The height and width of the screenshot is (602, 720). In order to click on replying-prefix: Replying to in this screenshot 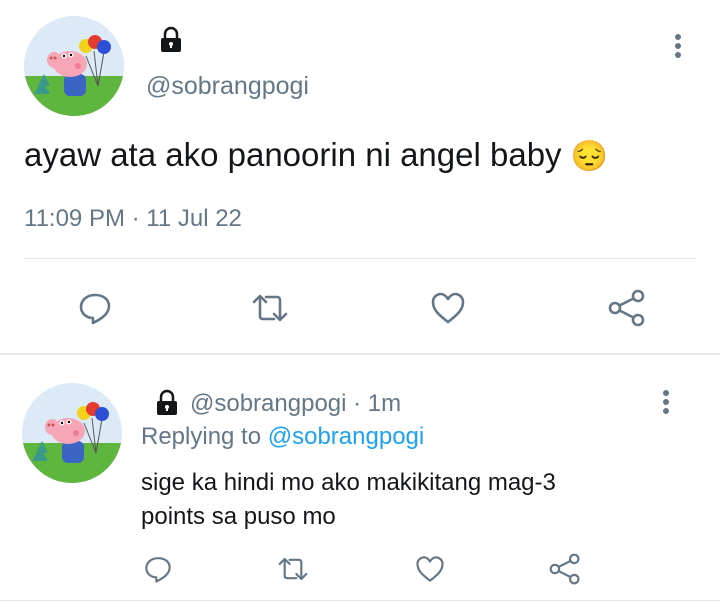, I will do `click(204, 436)`.